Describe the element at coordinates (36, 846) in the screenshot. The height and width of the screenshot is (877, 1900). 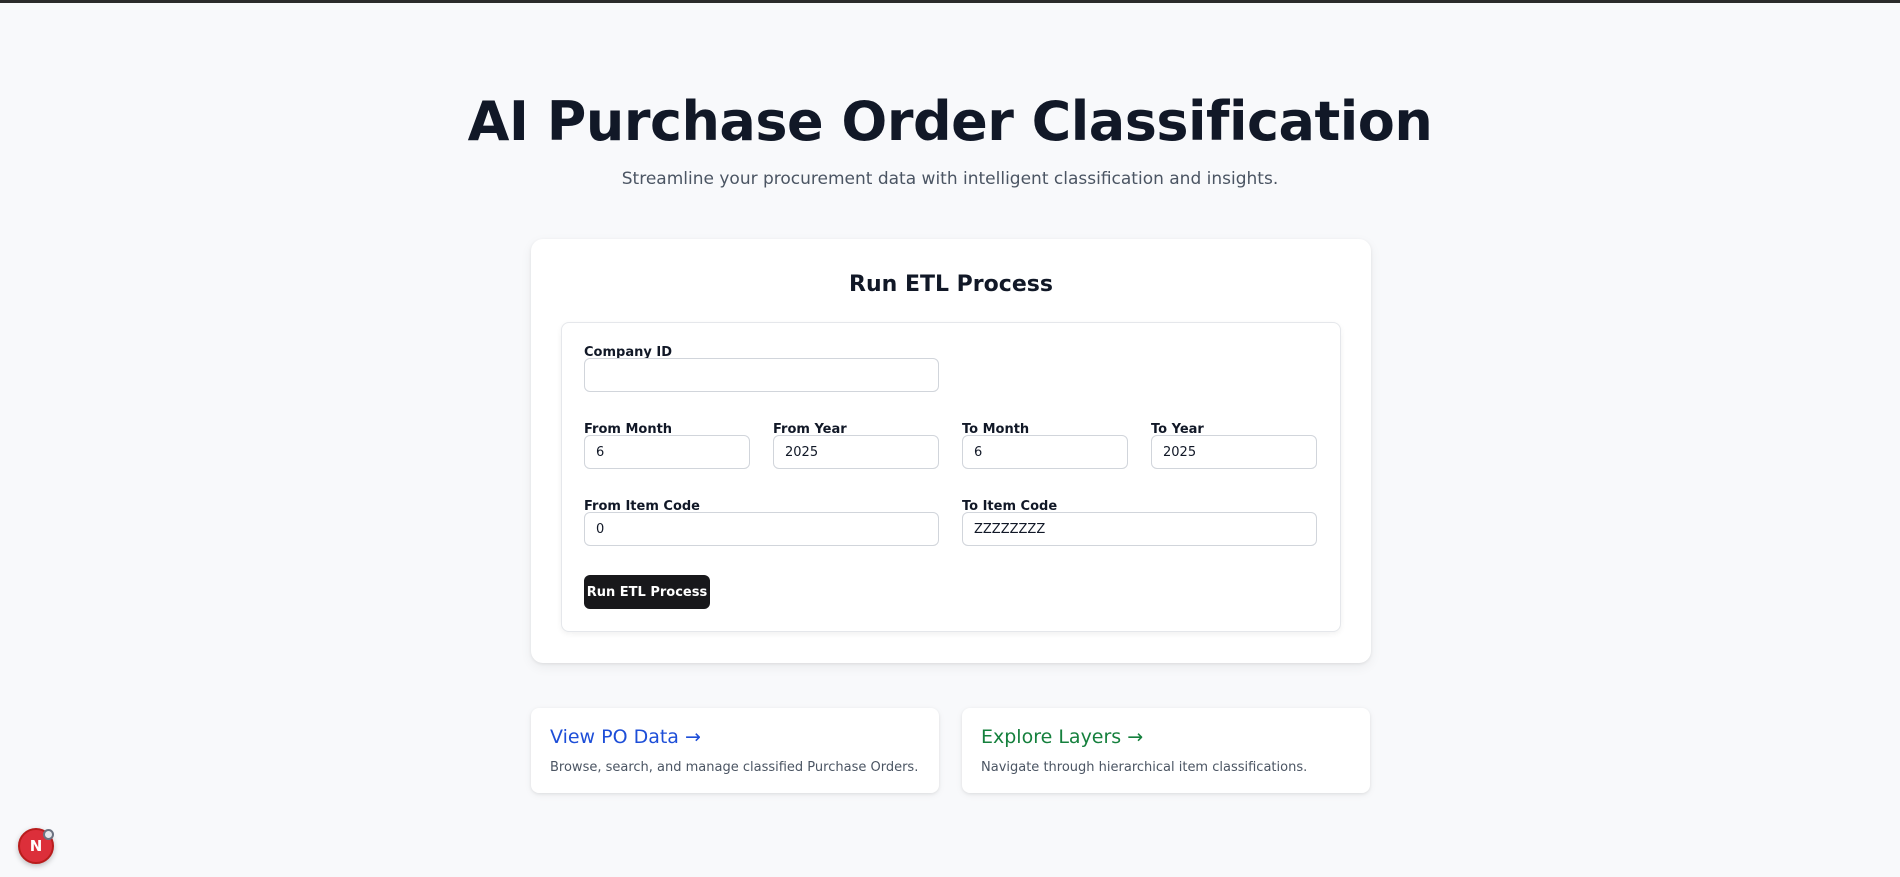
I see `nextjs-logo-icon: N` at that location.